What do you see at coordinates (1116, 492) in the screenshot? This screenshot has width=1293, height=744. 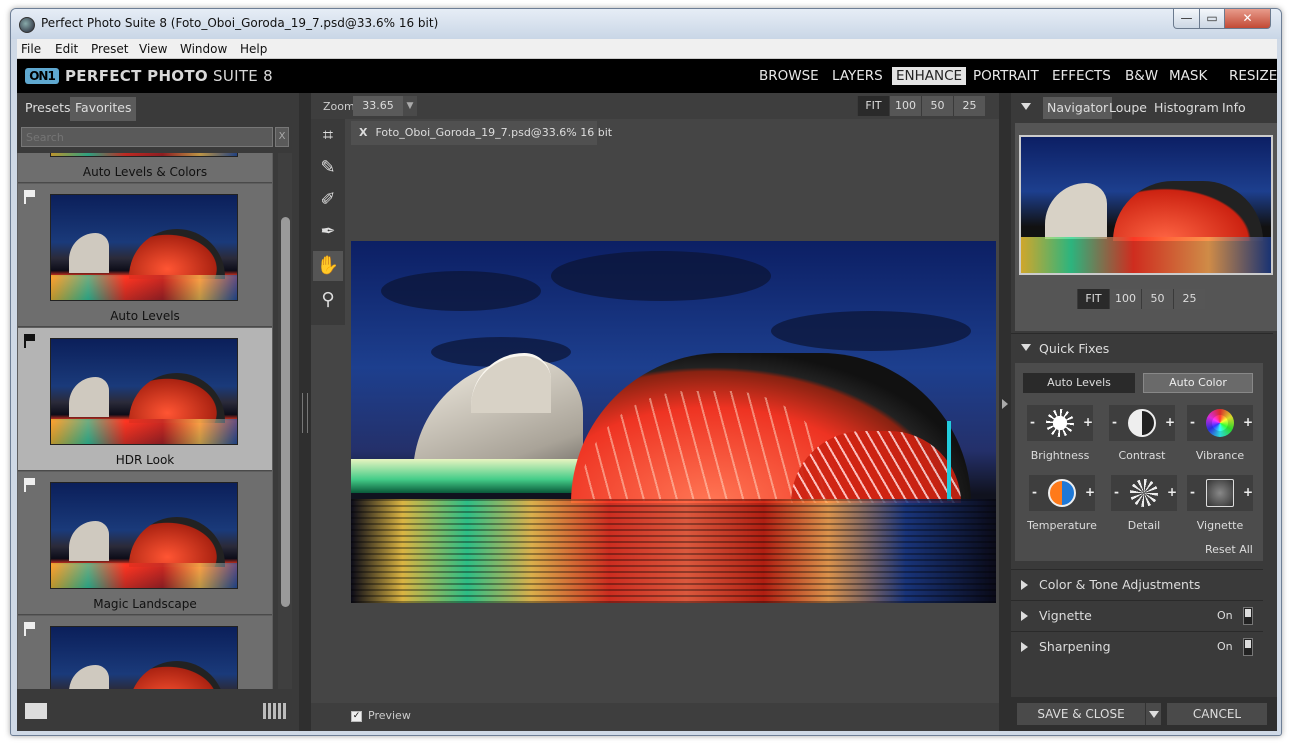 I see `detail-minus-button: -` at bounding box center [1116, 492].